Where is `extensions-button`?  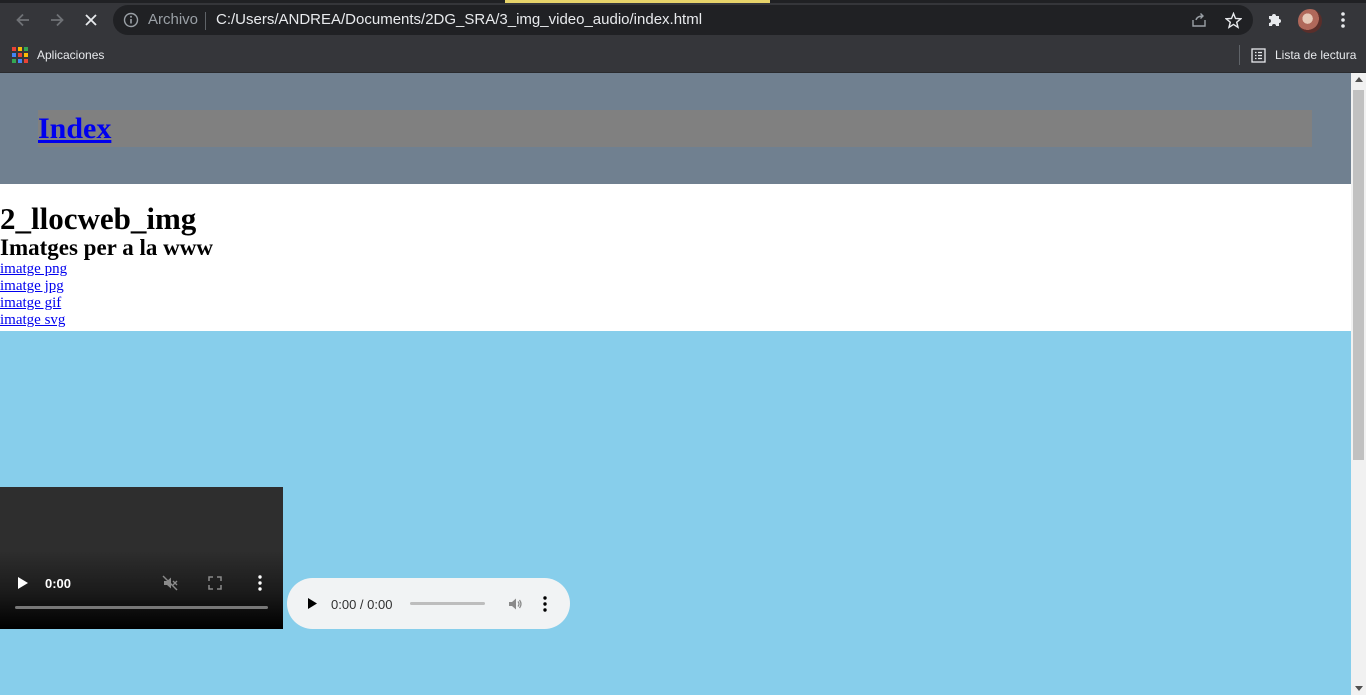
extensions-button is located at coordinates (1275, 20).